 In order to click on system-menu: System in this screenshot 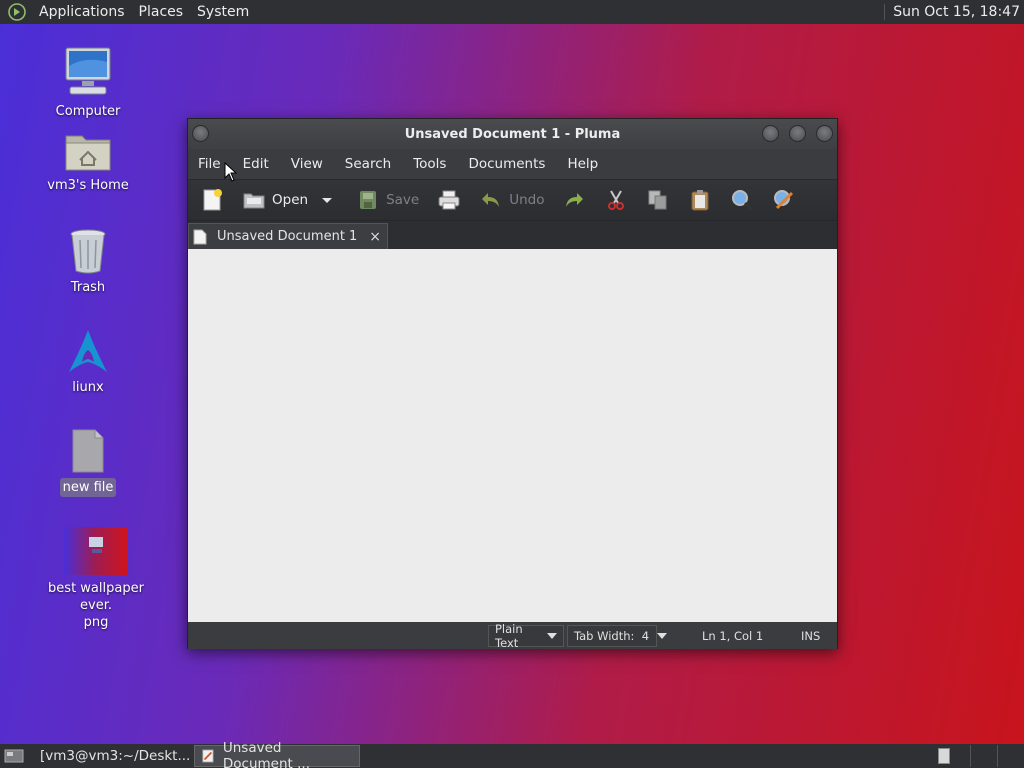, I will do `click(223, 12)`.